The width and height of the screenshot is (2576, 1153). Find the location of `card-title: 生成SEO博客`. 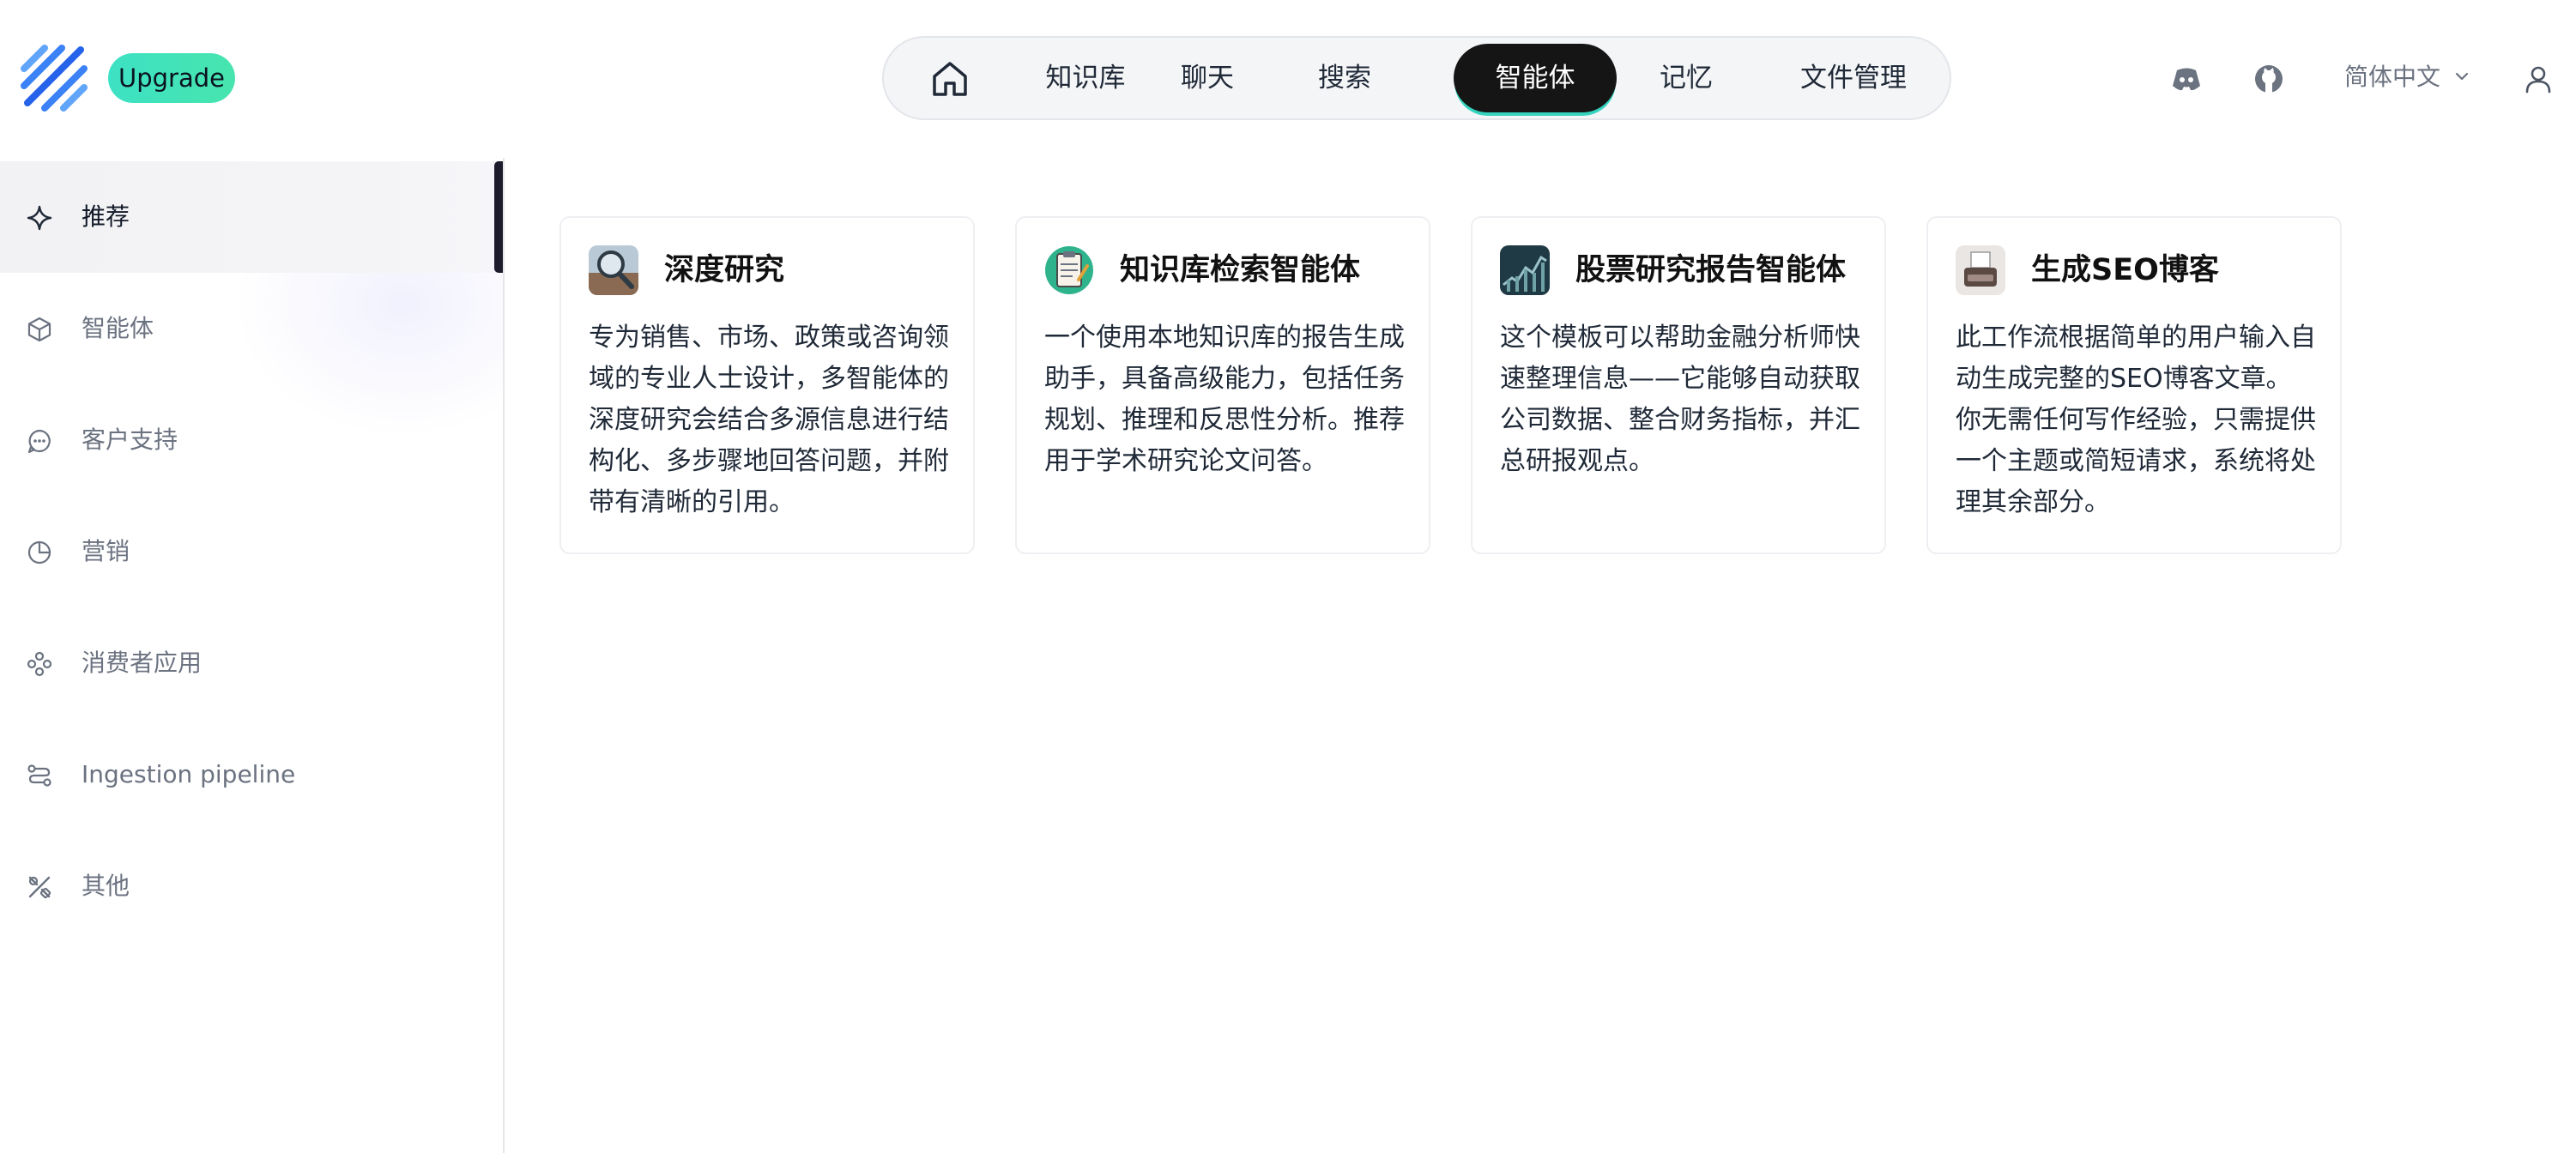

card-title: 生成SEO博客 is located at coordinates (2125, 270).